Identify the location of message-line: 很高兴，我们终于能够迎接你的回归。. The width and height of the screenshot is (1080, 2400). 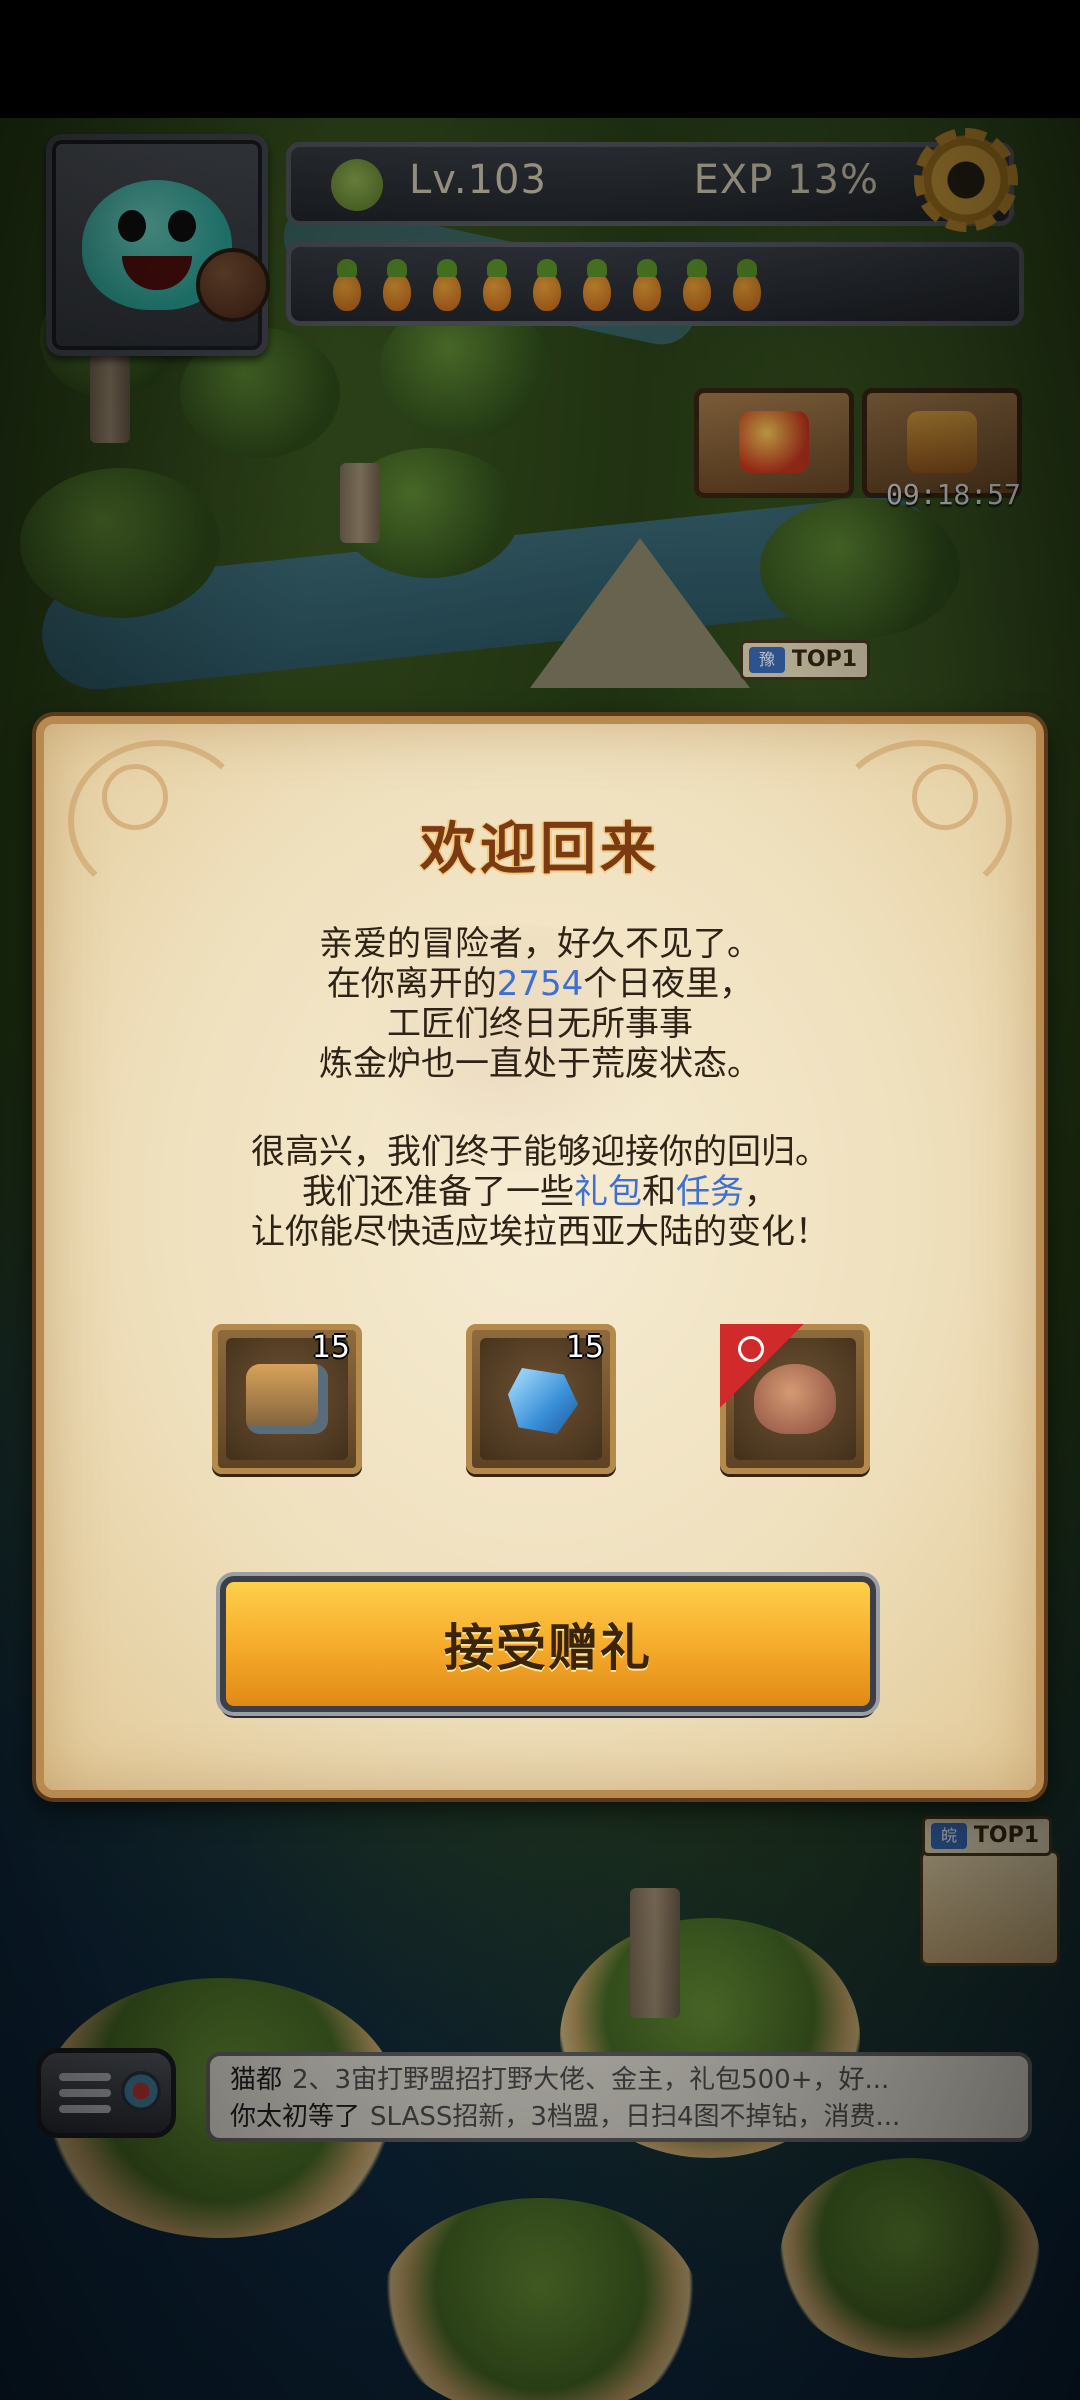
(540, 1152).